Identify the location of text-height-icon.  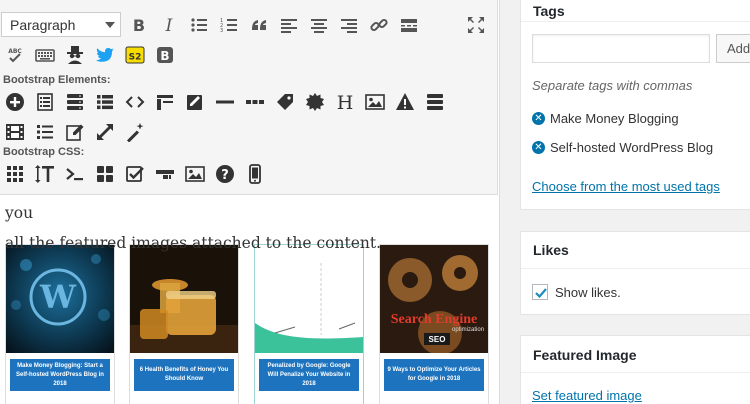
(44, 174).